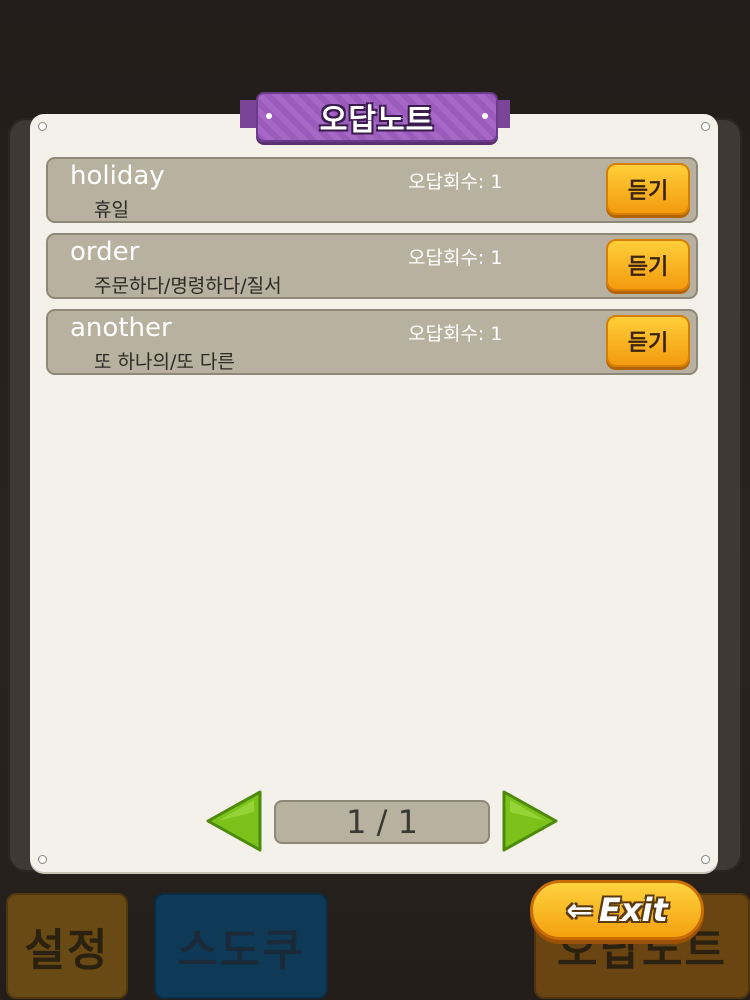  What do you see at coordinates (111, 210) in the screenshot?
I see `meaning-text: 휴일` at bounding box center [111, 210].